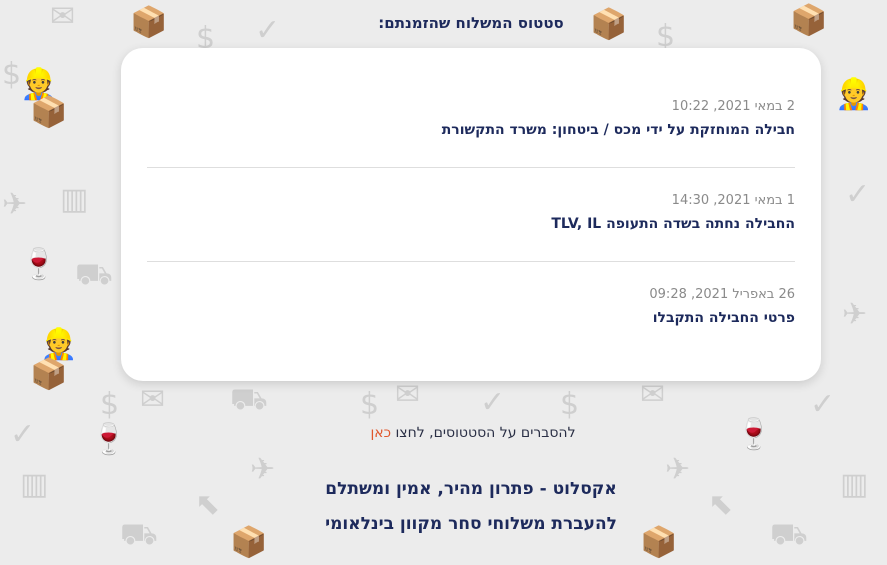  I want to click on wine-glass-icon: 🍷, so click(39, 264).